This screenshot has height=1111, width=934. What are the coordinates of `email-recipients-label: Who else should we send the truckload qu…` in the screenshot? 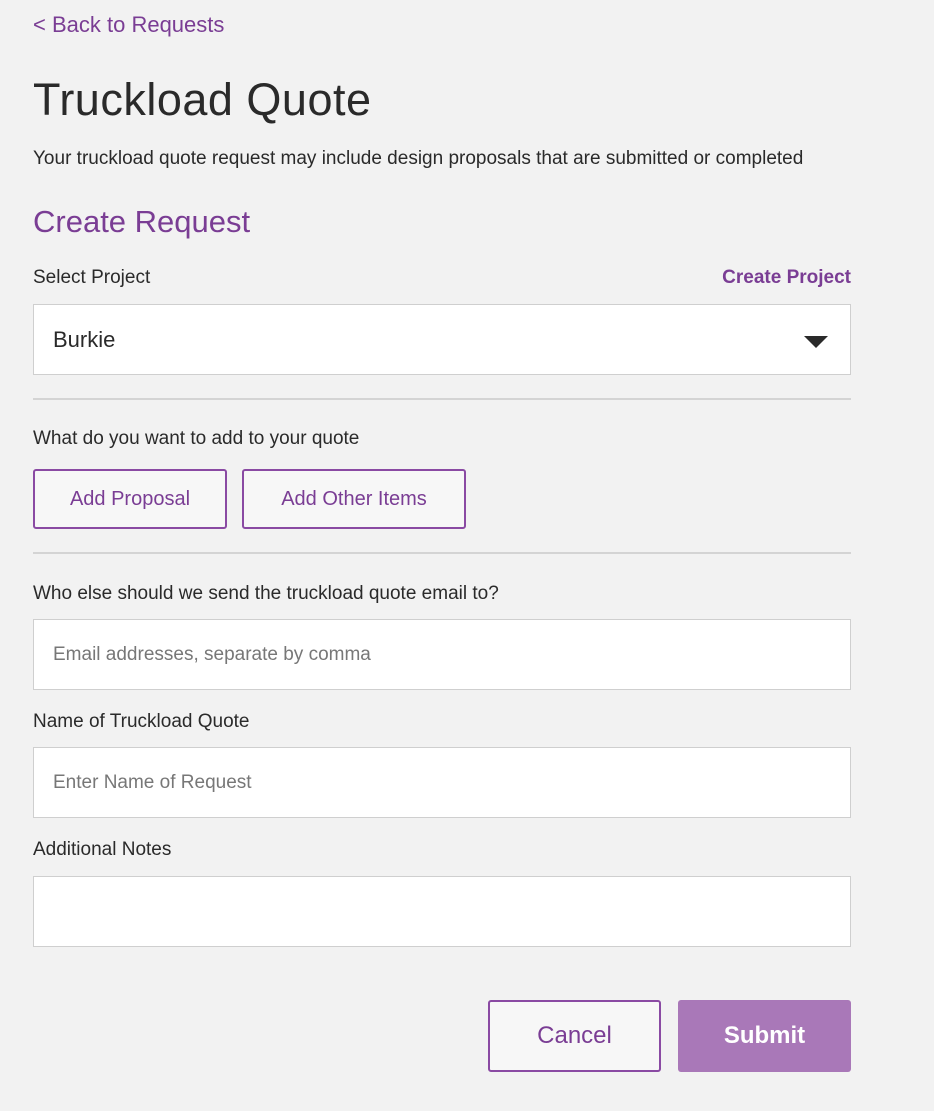 It's located at (266, 593).